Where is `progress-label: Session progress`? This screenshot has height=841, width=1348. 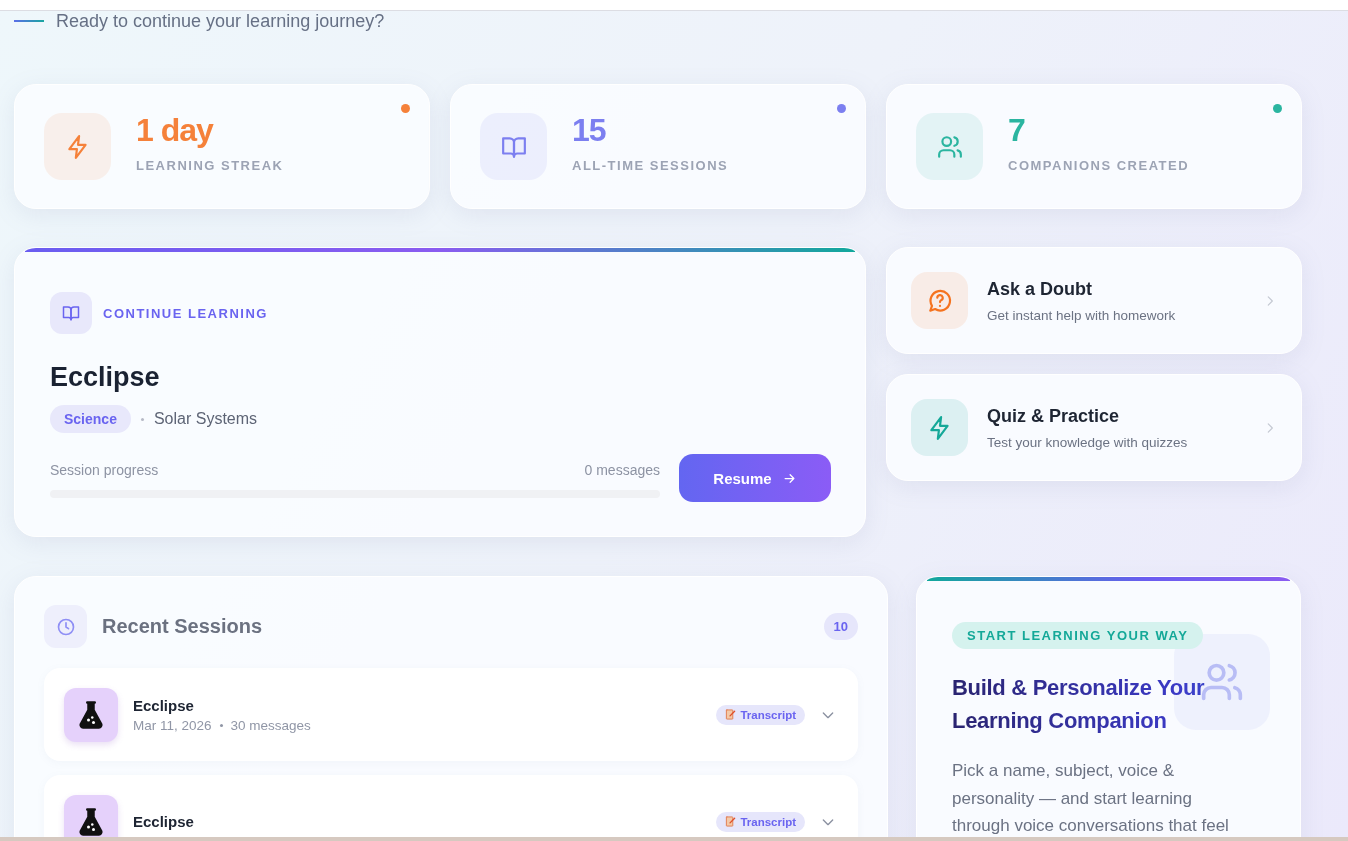 progress-label: Session progress is located at coordinates (104, 470).